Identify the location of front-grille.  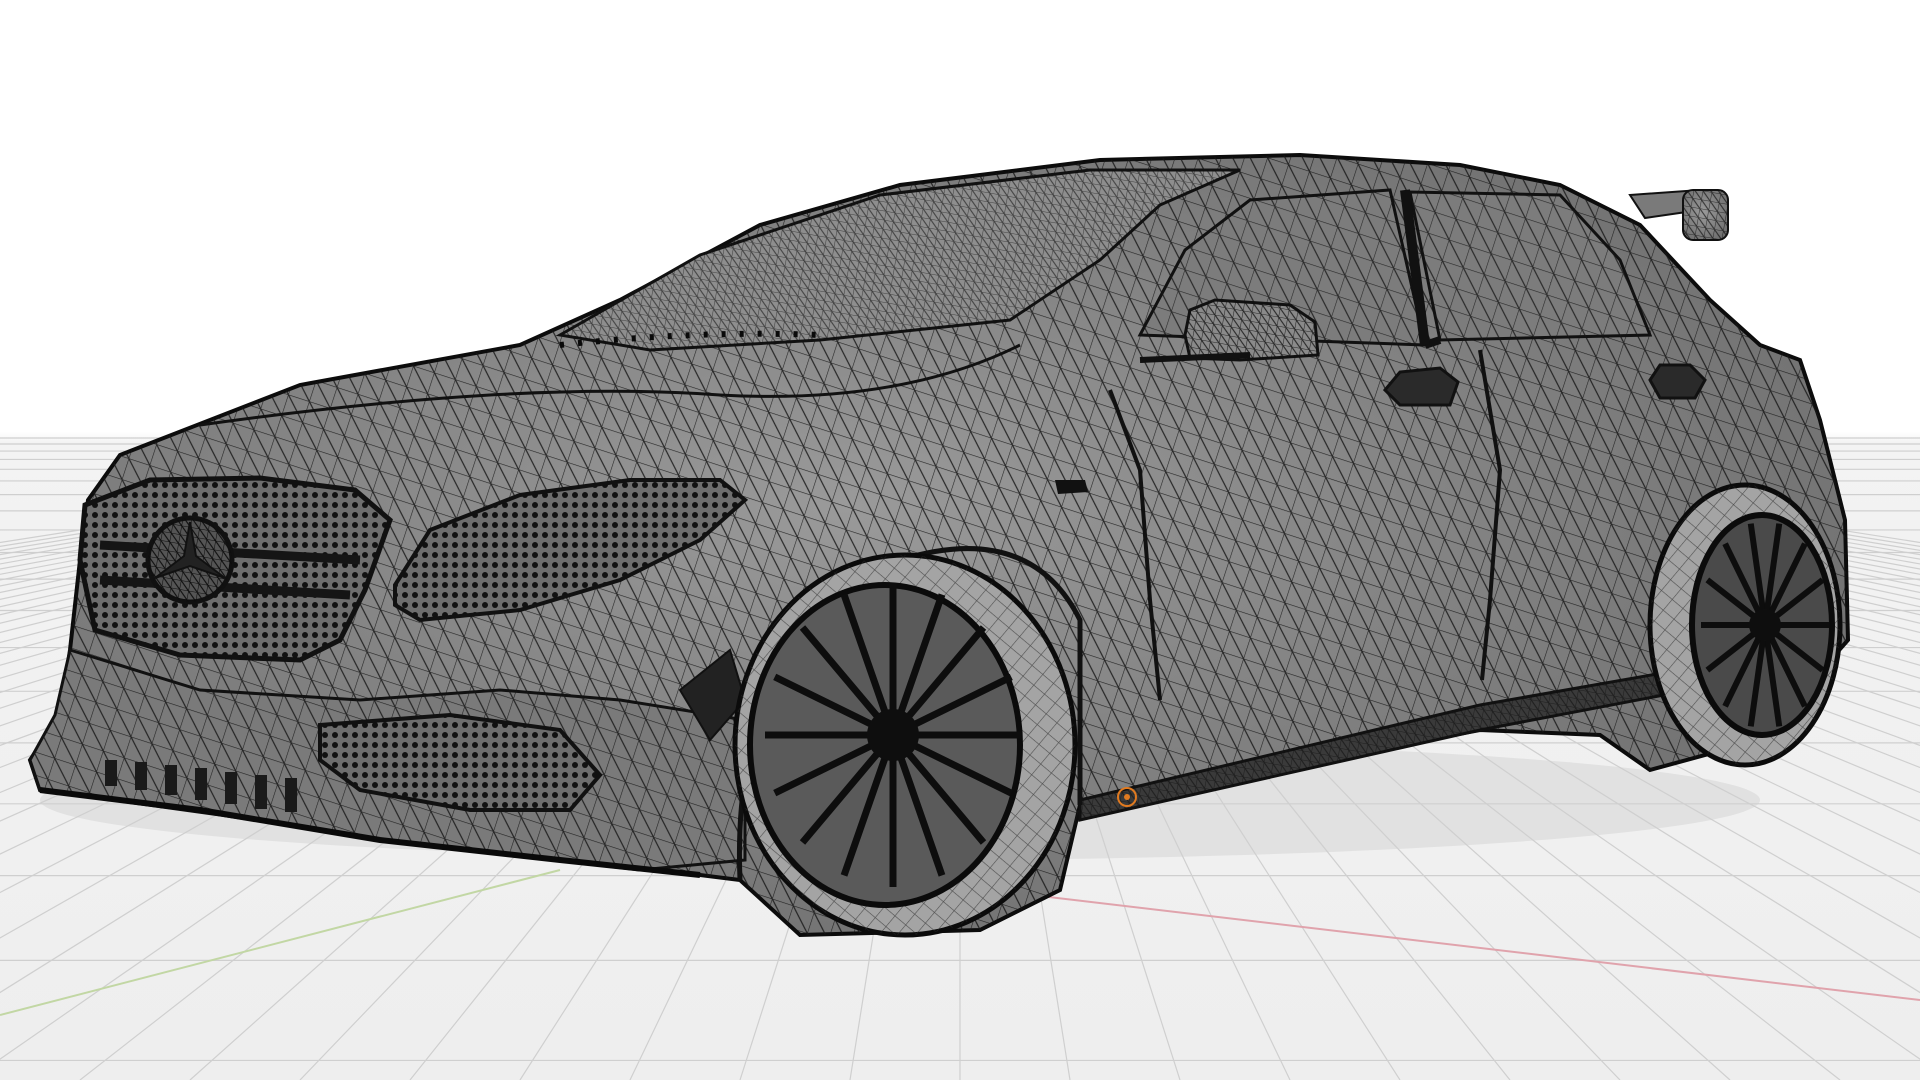
(235, 569).